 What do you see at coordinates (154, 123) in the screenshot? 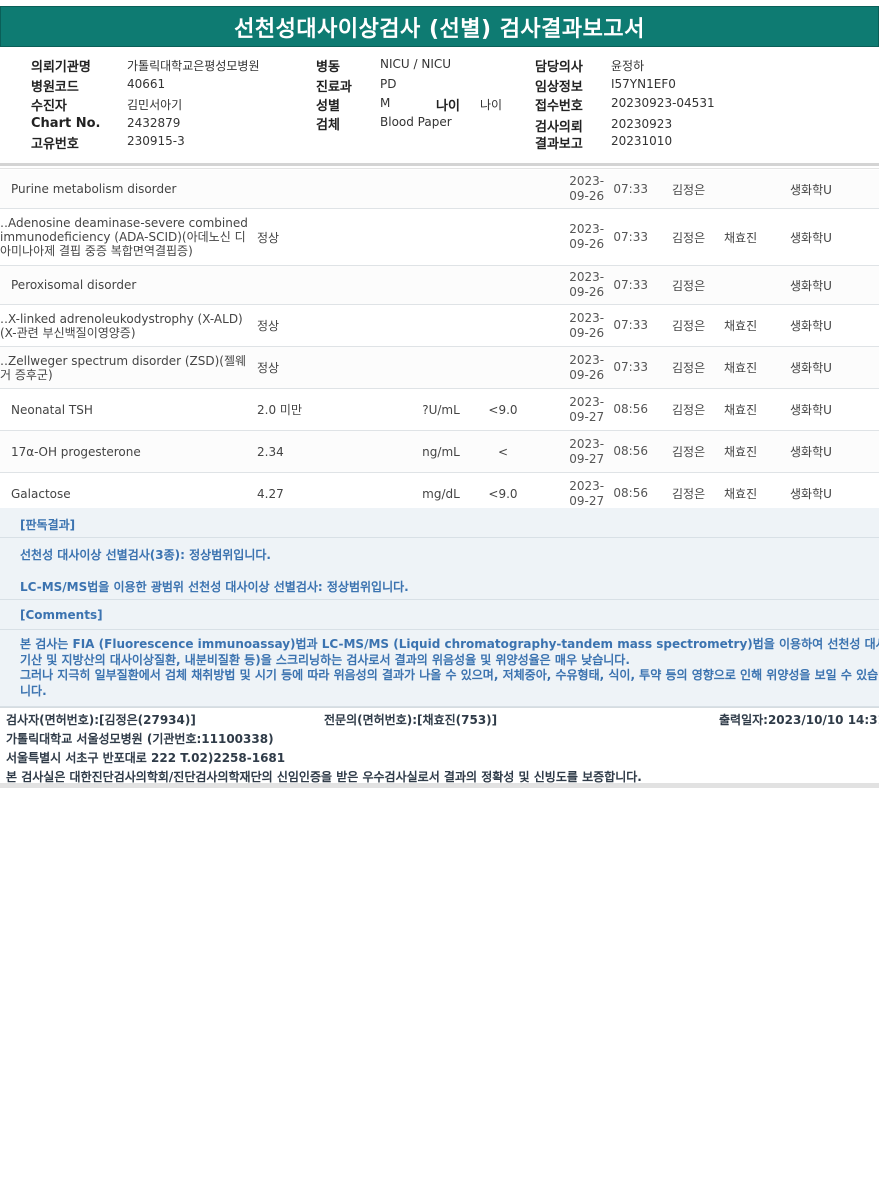
I see `chart-no-value: 2432879` at bounding box center [154, 123].